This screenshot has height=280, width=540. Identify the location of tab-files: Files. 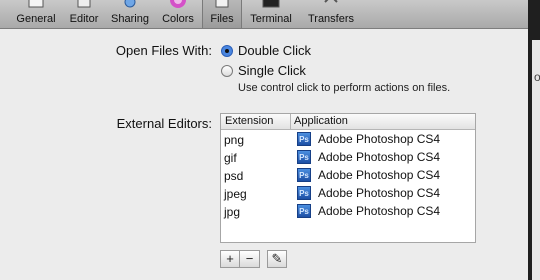
(222, 14).